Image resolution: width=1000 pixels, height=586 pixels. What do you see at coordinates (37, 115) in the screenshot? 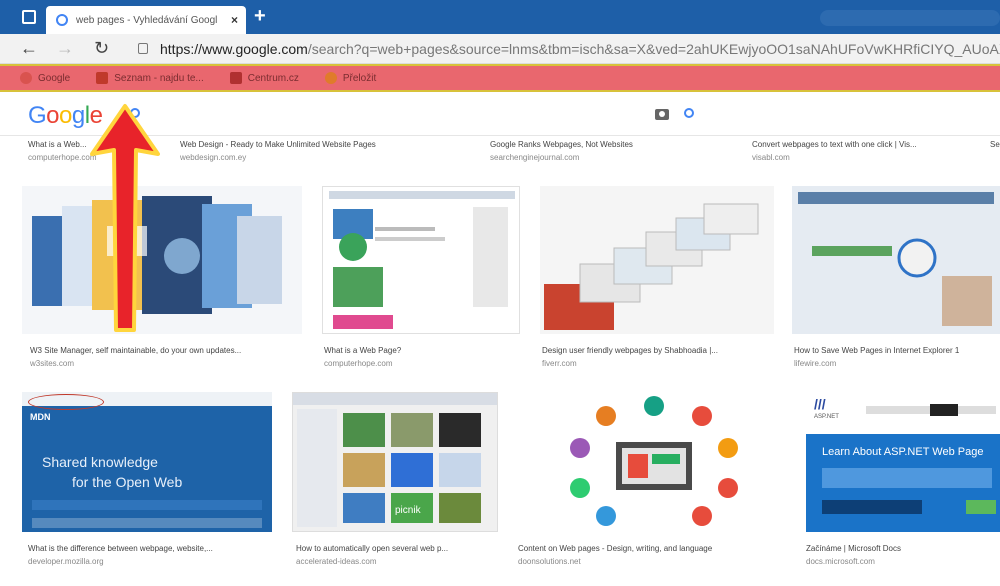
I see `logo-letter: G` at bounding box center [37, 115].